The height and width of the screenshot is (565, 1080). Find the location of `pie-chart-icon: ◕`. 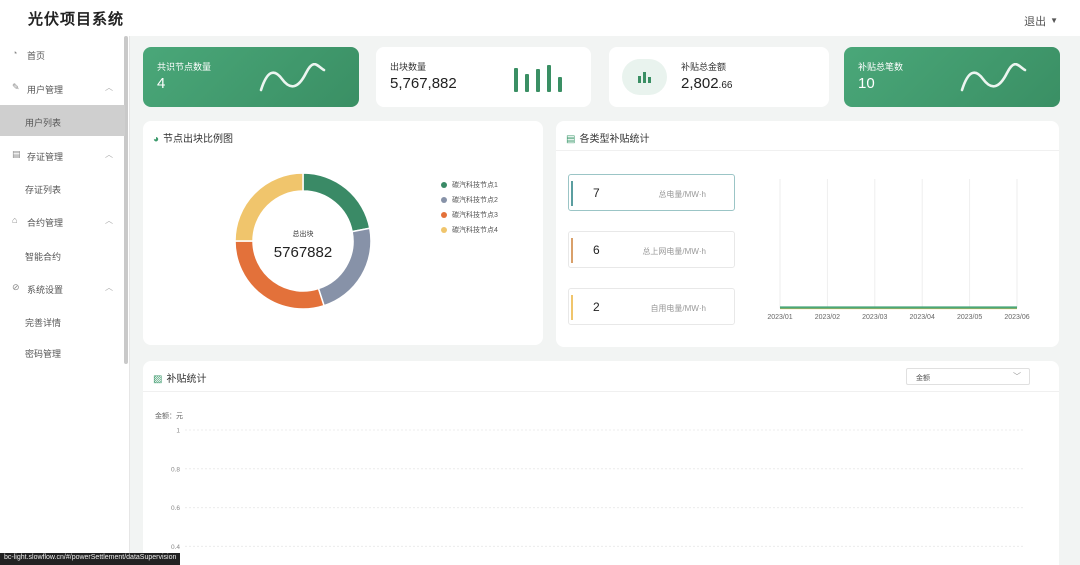

pie-chart-icon: ◕ is located at coordinates (156, 139).